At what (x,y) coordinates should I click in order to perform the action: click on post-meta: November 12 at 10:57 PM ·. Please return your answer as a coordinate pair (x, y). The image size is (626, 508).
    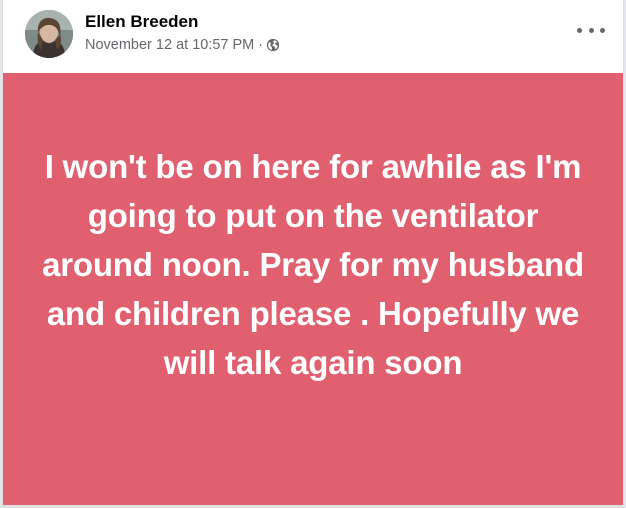
    Looking at the image, I should click on (182, 45).